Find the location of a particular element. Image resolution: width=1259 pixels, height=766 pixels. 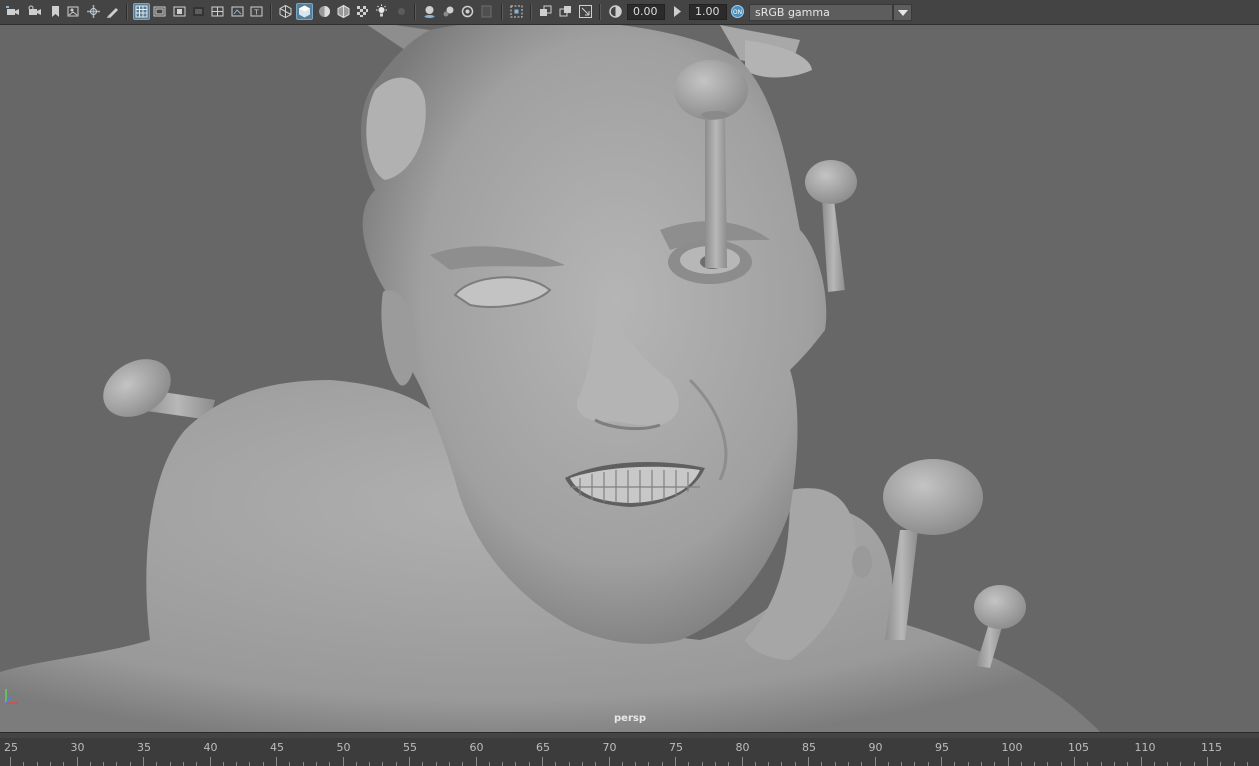

safe-title-icon: T is located at coordinates (256, 11).